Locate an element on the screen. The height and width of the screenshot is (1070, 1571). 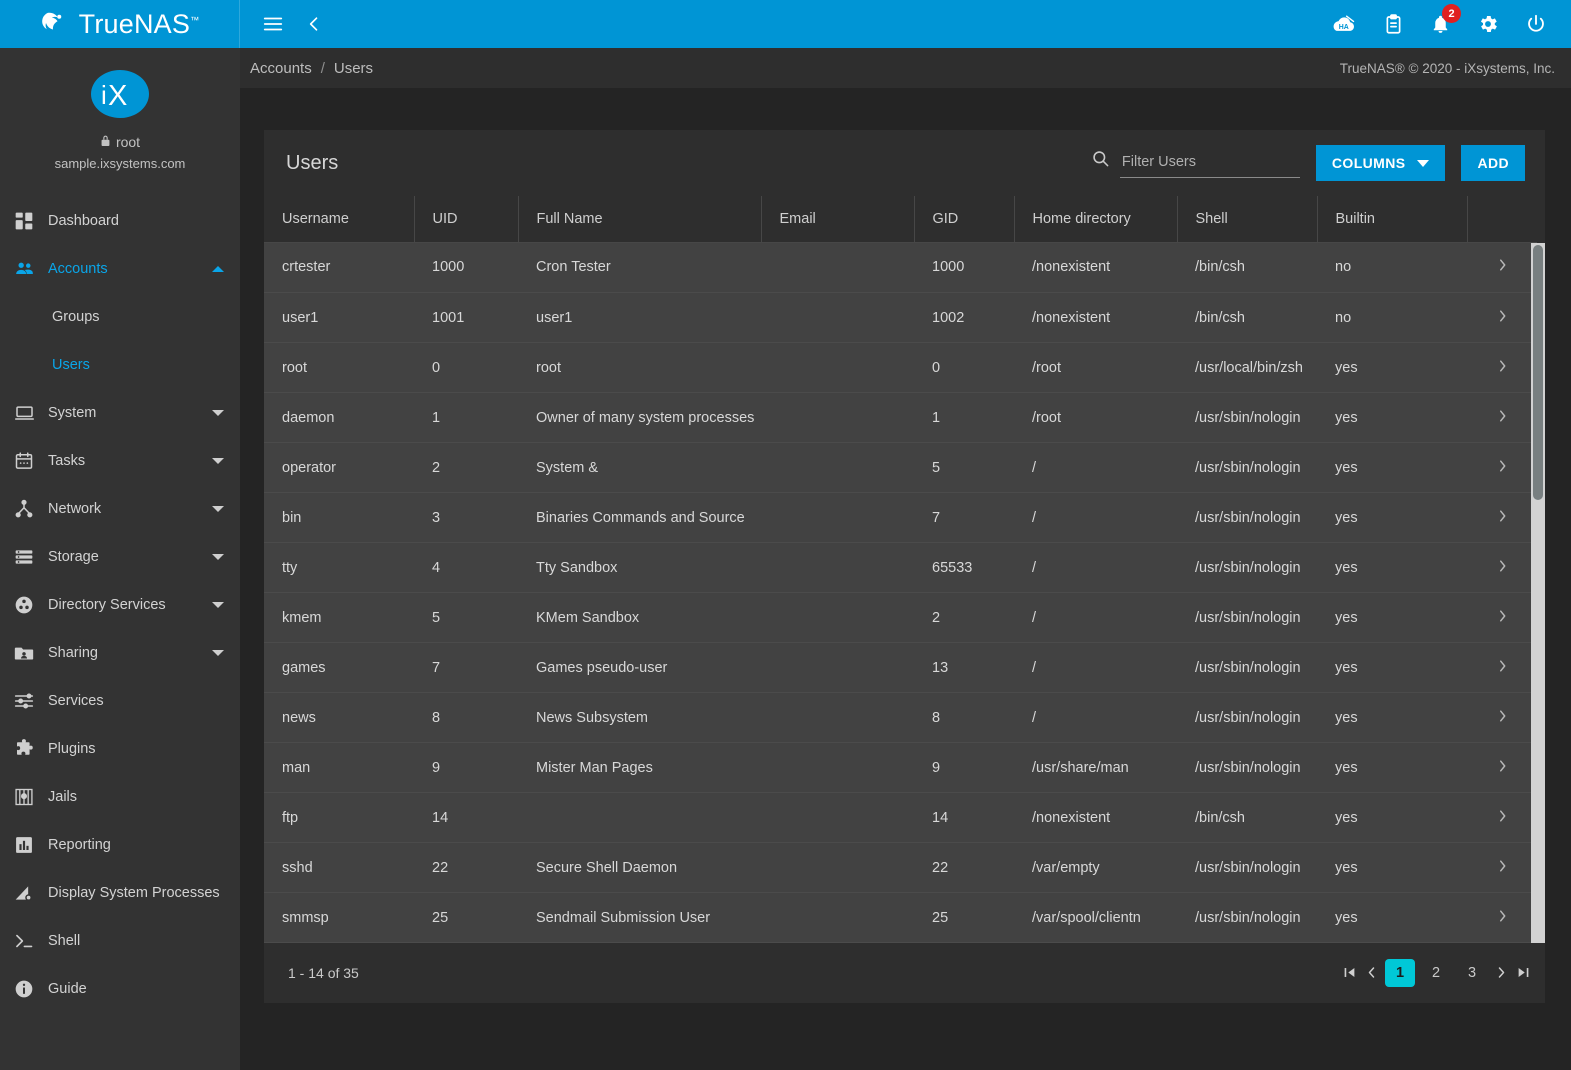
sidebar-item-sharing: Sharing is located at coordinates (120, 653).